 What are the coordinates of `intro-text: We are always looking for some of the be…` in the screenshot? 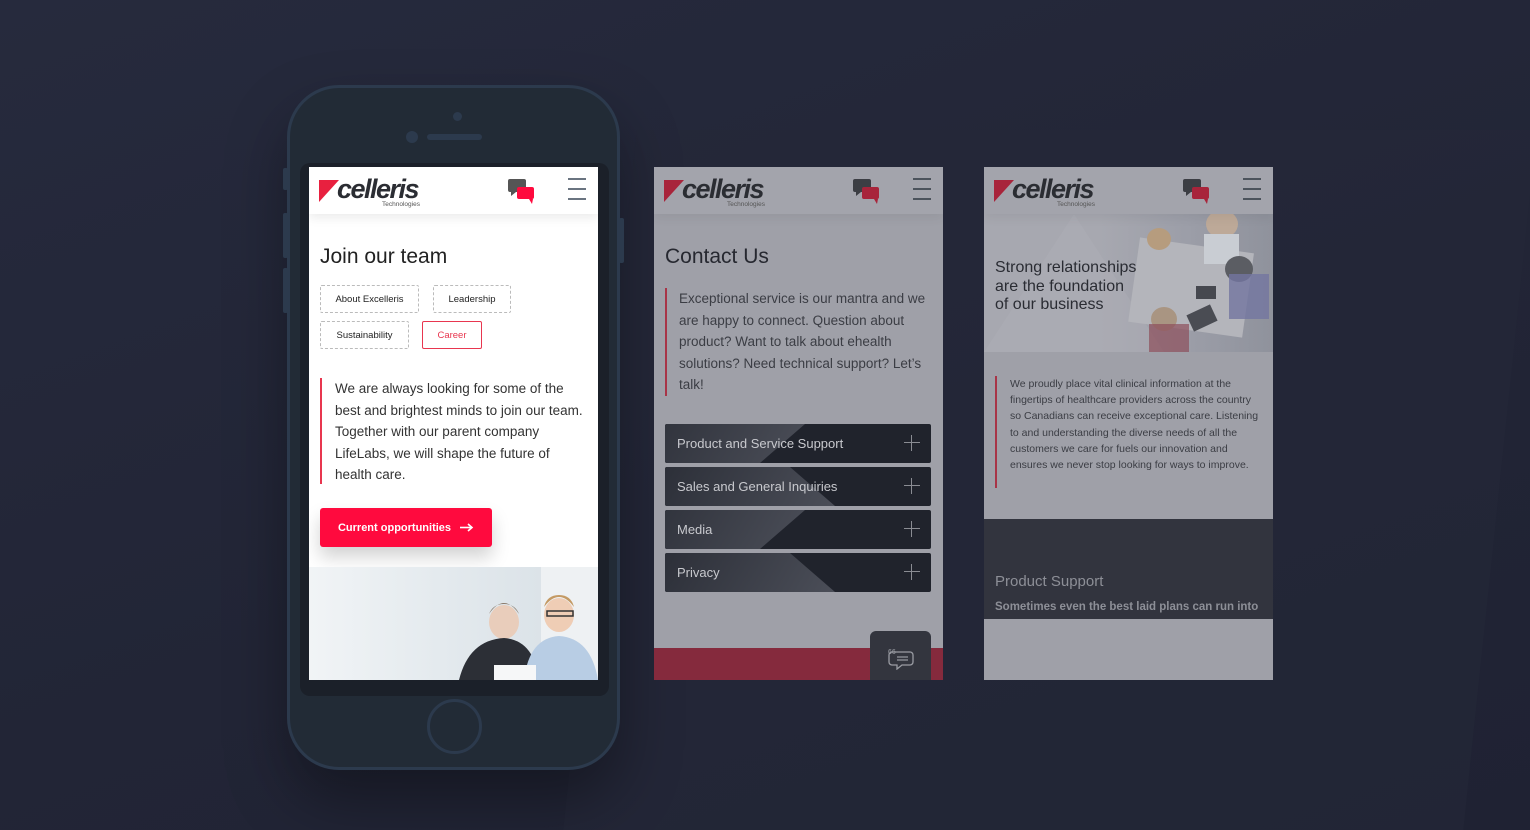 It's located at (455, 431).